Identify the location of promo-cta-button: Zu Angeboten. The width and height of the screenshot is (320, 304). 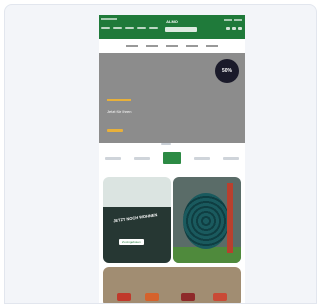
(131, 242).